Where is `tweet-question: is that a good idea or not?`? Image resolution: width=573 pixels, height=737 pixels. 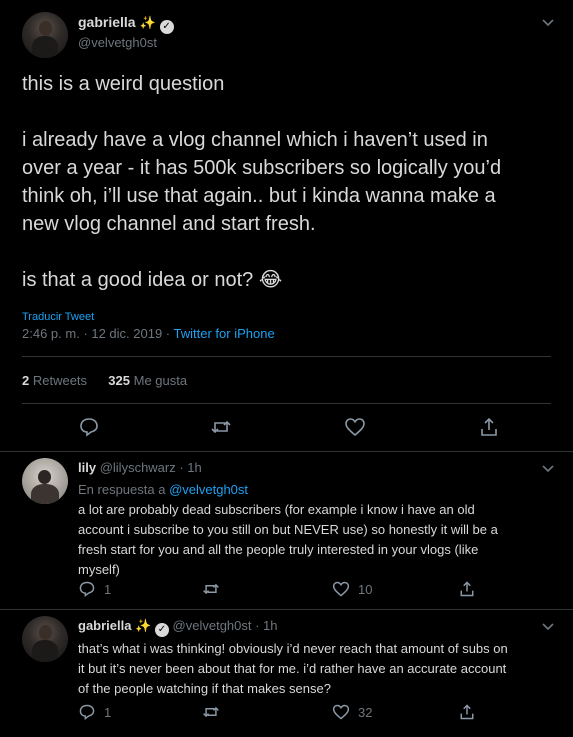 tweet-question: is that a good idea or not? is located at coordinates (138, 280).